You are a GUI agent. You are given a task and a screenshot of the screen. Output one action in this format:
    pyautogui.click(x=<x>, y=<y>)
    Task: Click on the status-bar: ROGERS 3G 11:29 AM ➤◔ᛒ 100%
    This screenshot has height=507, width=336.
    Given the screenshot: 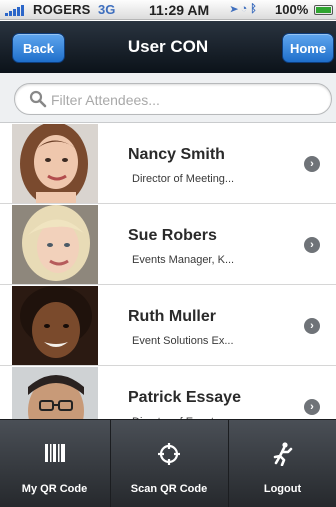 What is the action you would take?
    pyautogui.click(x=168, y=10)
    